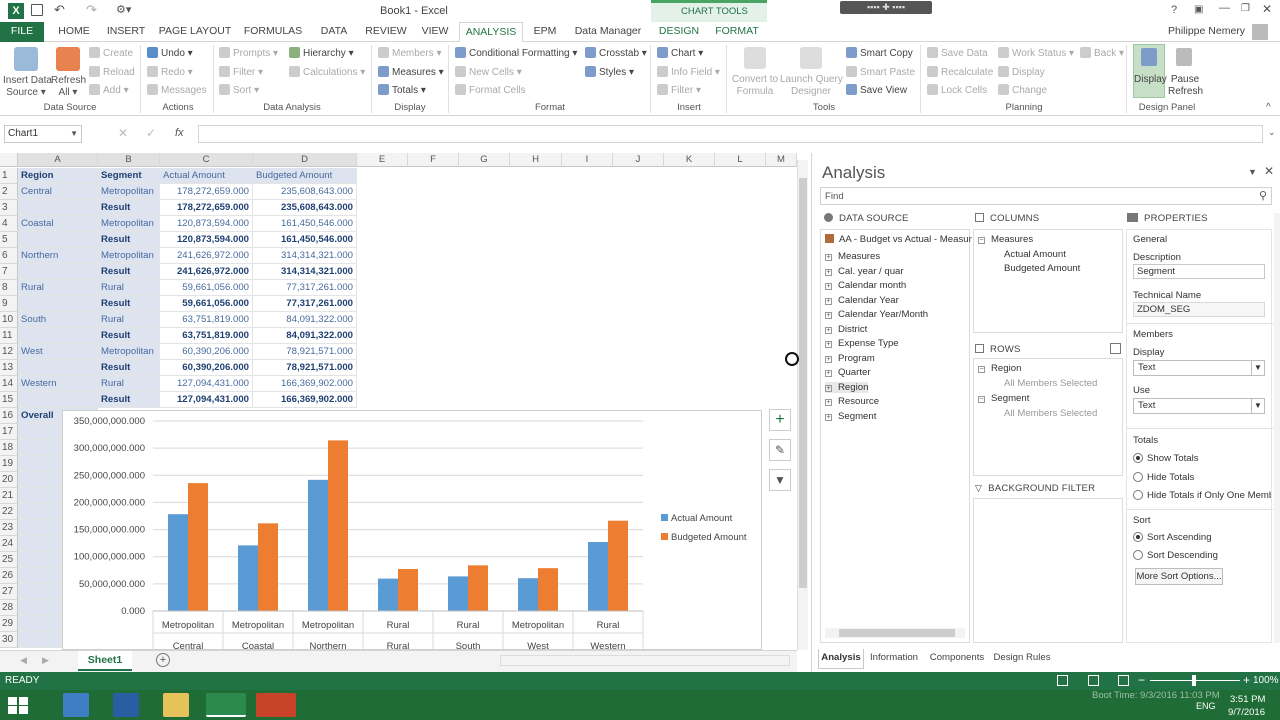 This screenshot has height=720, width=1280. I want to click on tree-item: + Cal. year / quar, so click(864, 271).